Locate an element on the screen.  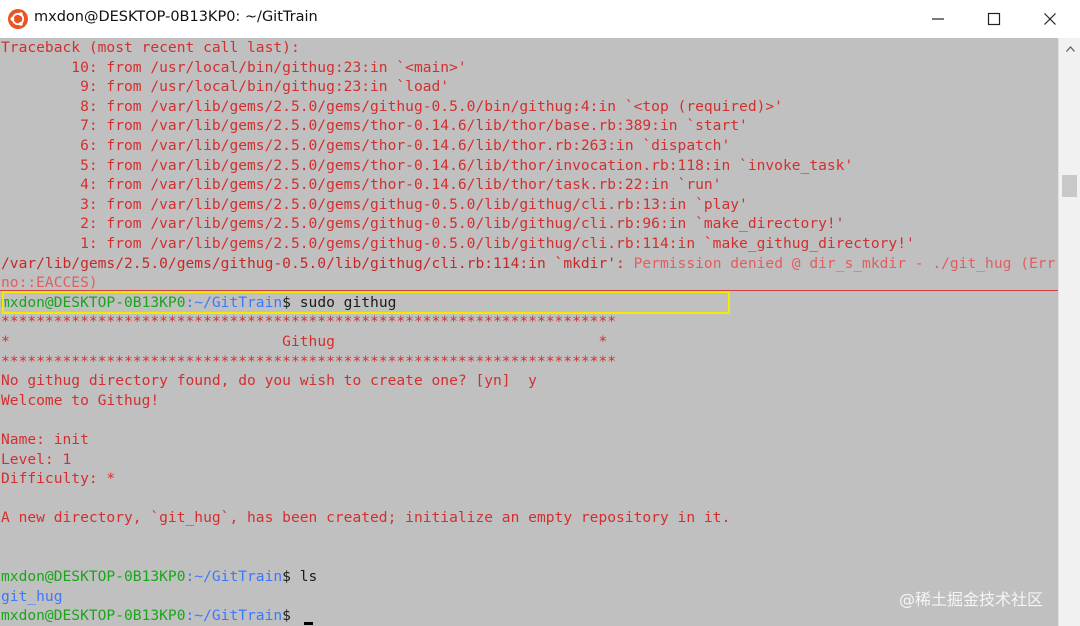
close-icon is located at coordinates (1050, 19).